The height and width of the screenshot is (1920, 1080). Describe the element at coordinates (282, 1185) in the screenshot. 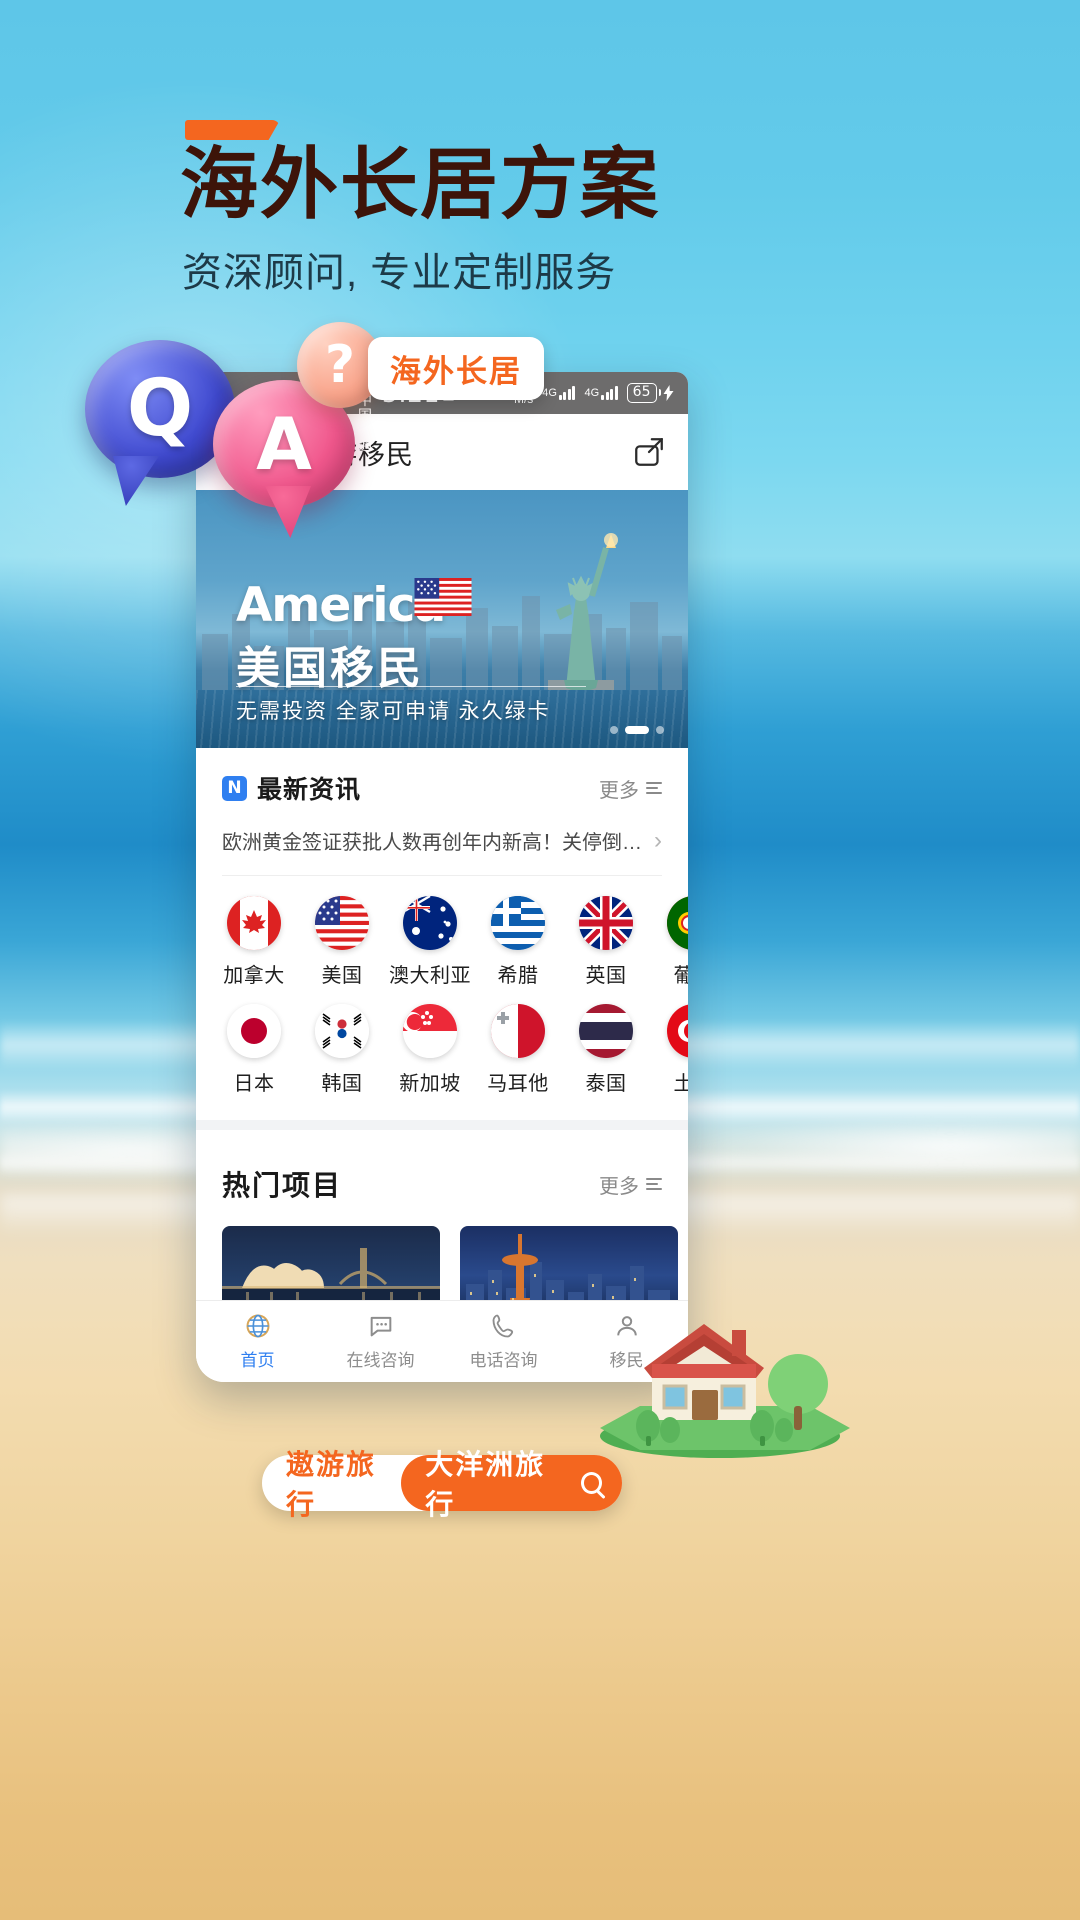

I see `hot-projects-title: 热门项目` at that location.